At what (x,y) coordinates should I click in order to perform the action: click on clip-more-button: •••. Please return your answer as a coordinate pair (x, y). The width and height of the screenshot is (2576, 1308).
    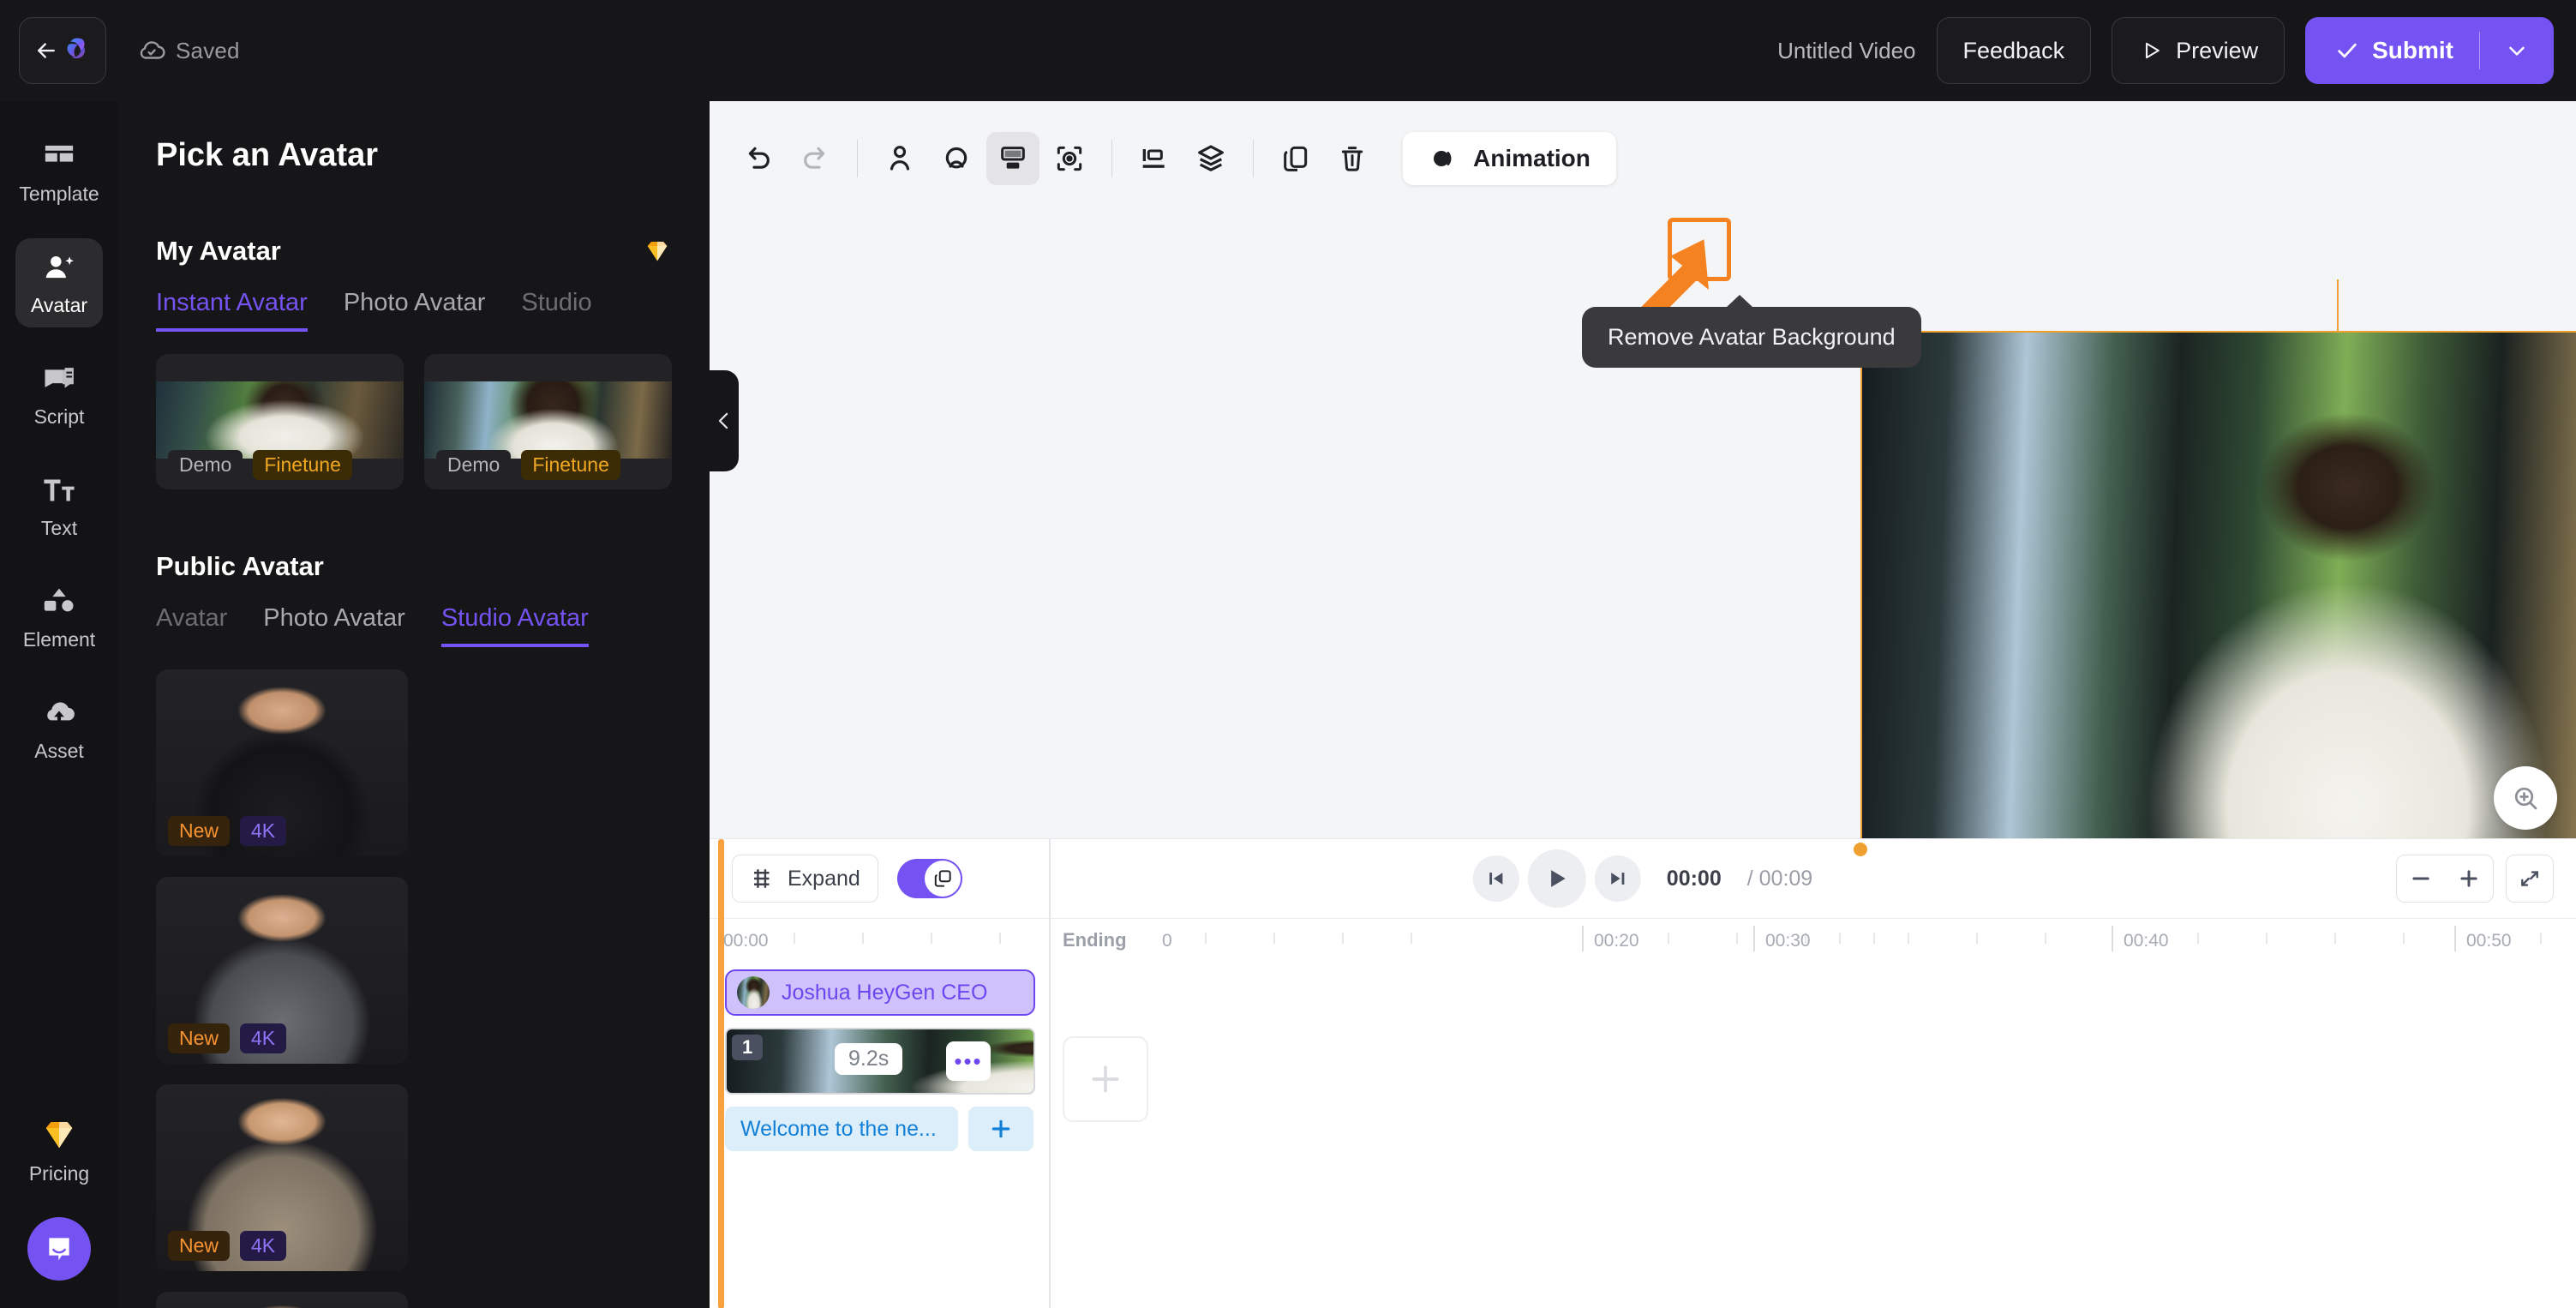
    Looking at the image, I should click on (969, 1061).